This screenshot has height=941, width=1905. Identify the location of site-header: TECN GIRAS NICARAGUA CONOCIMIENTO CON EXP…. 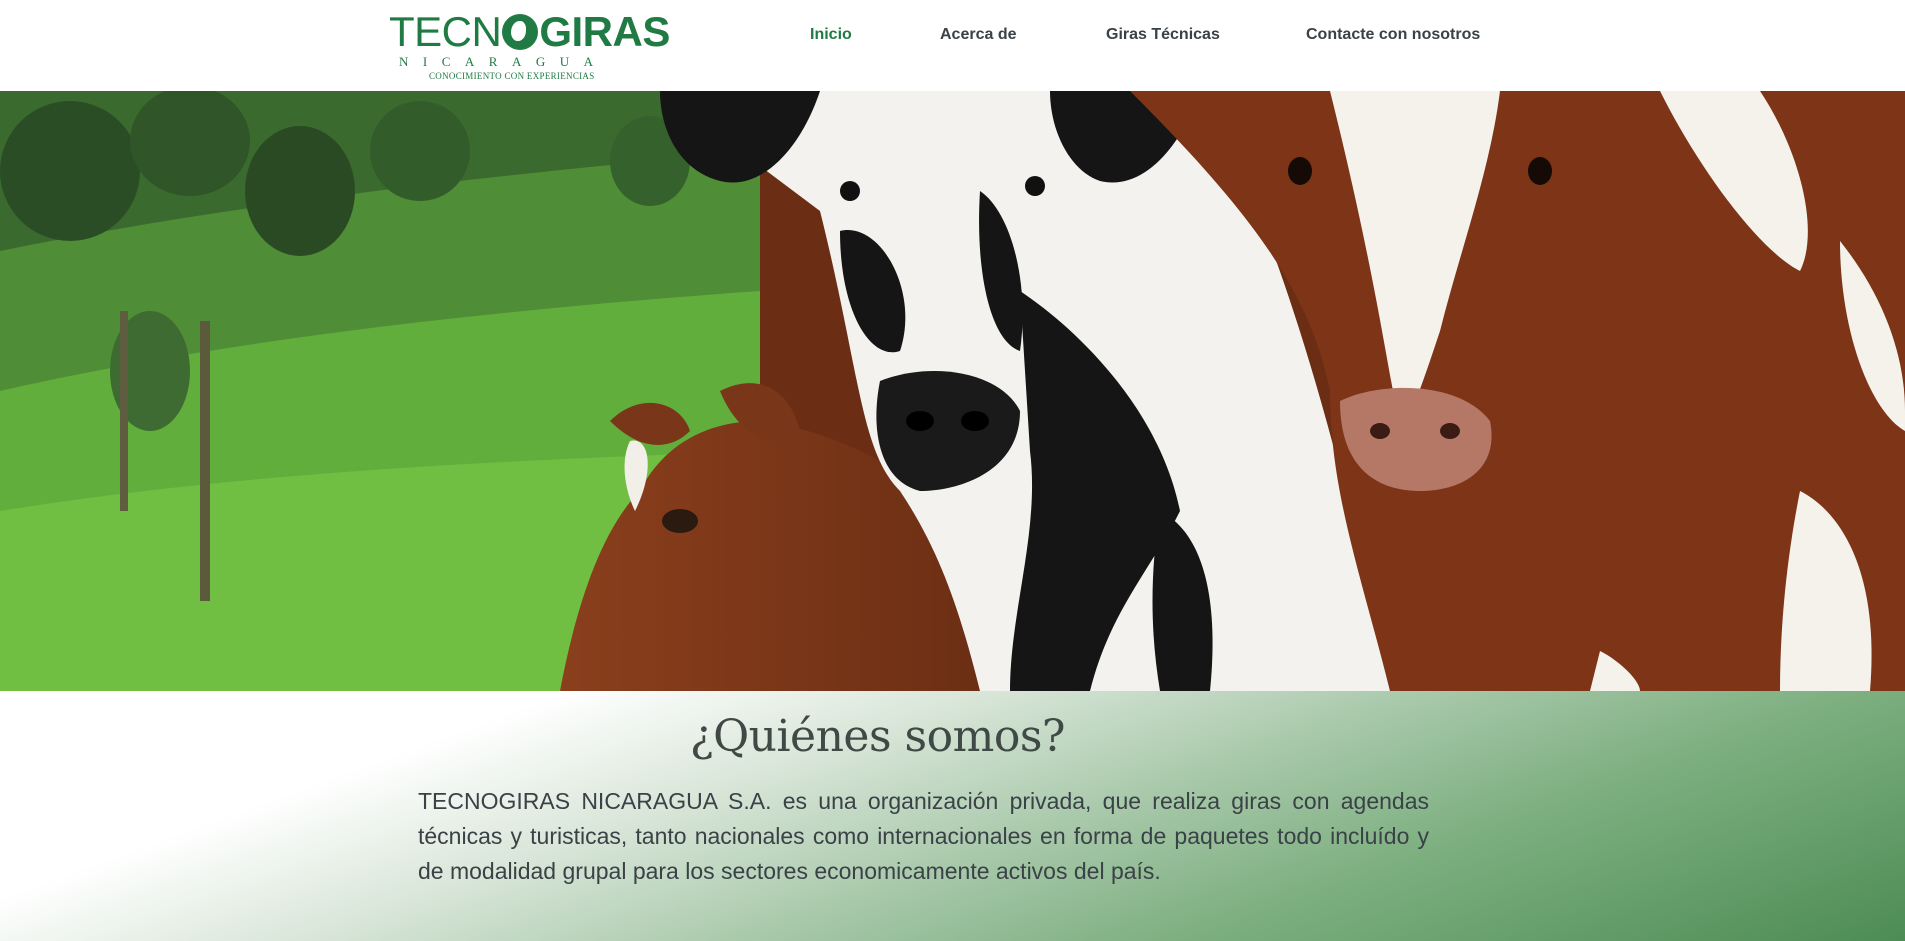
(952, 45).